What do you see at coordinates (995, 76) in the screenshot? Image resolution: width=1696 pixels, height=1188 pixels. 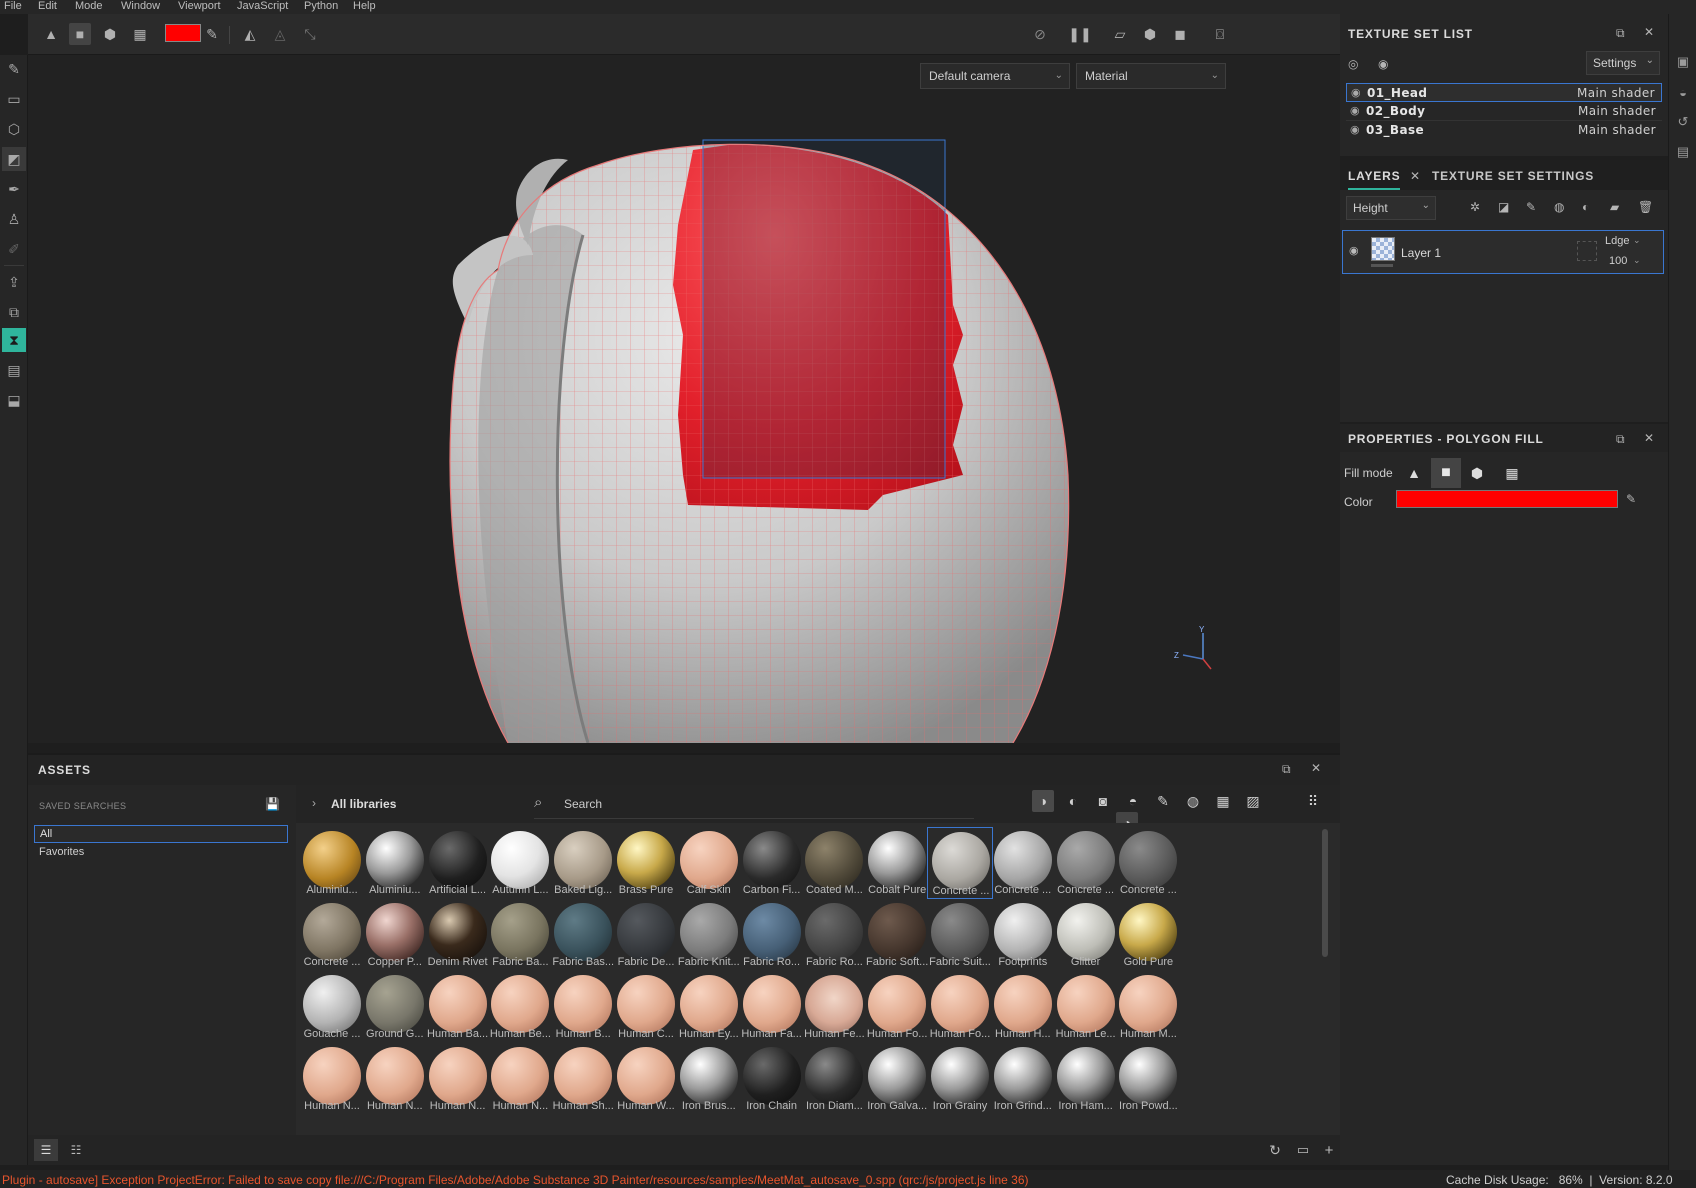 I see `camera-select: Default camera ⌄` at bounding box center [995, 76].